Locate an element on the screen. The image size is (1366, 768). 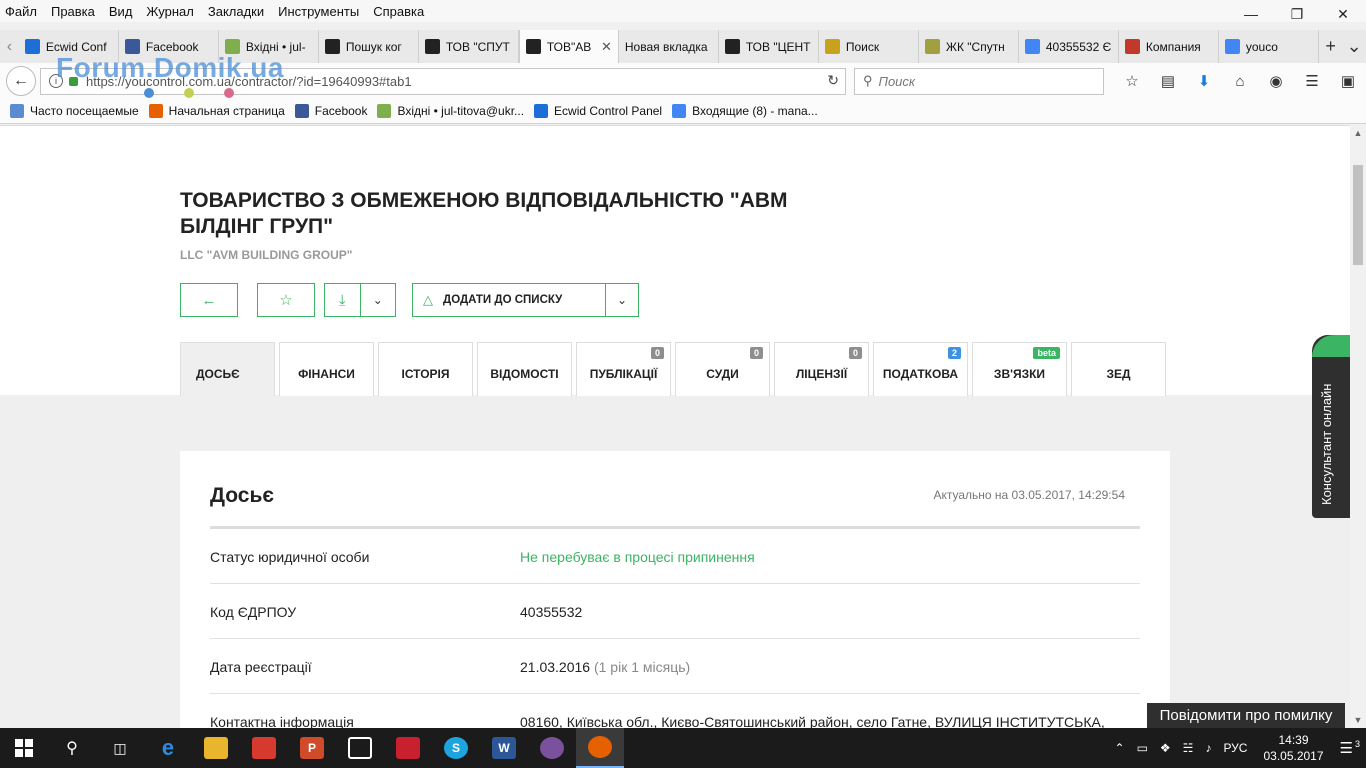
chevron-up-icon: ⌃ is located at coordinates (1120, 748).